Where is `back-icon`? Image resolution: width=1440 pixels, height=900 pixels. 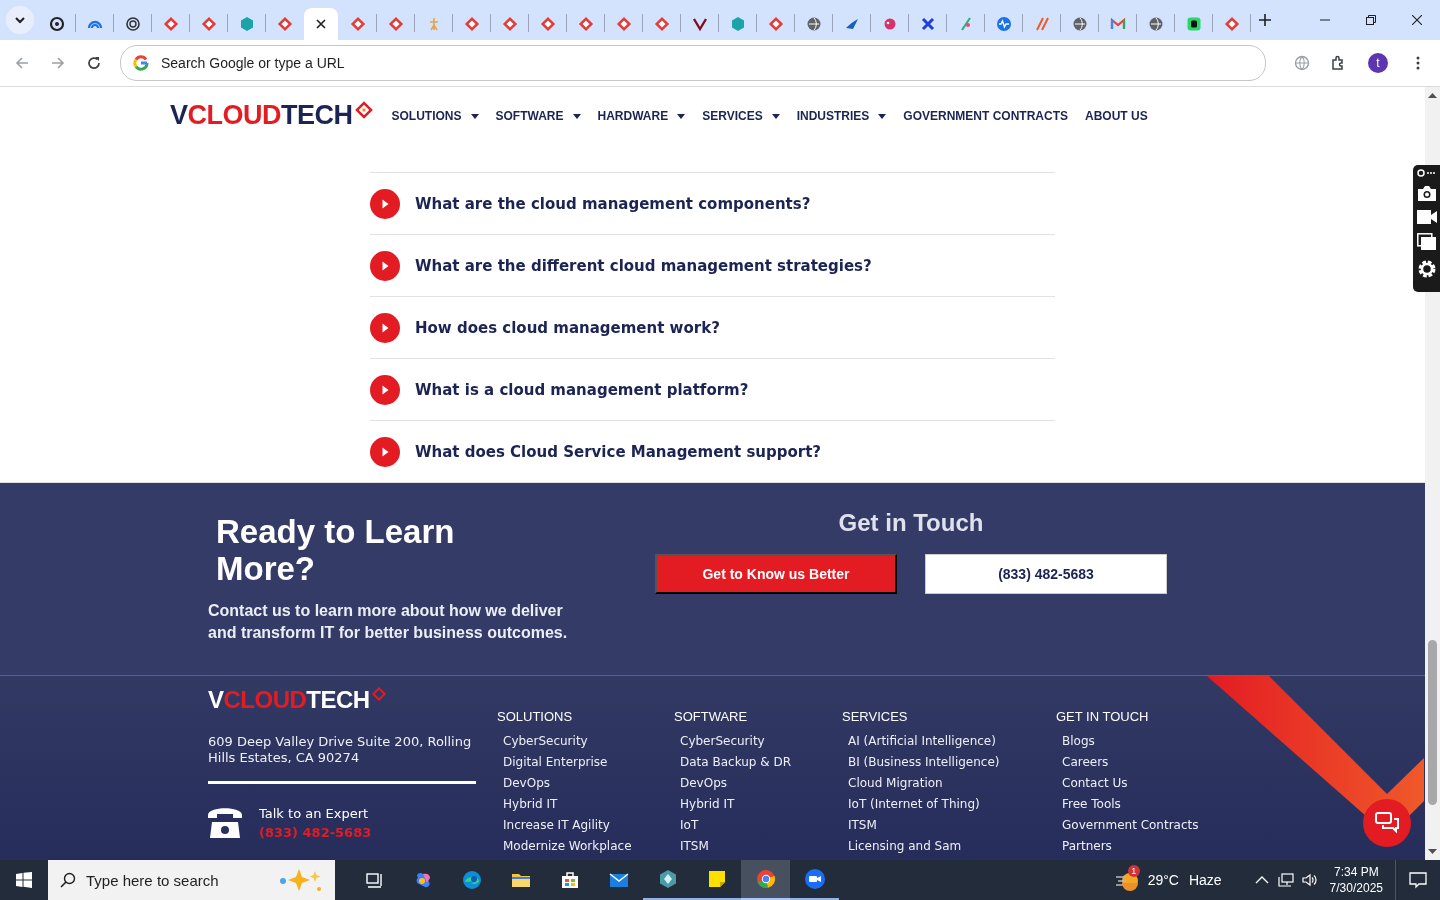
back-icon is located at coordinates (22, 63).